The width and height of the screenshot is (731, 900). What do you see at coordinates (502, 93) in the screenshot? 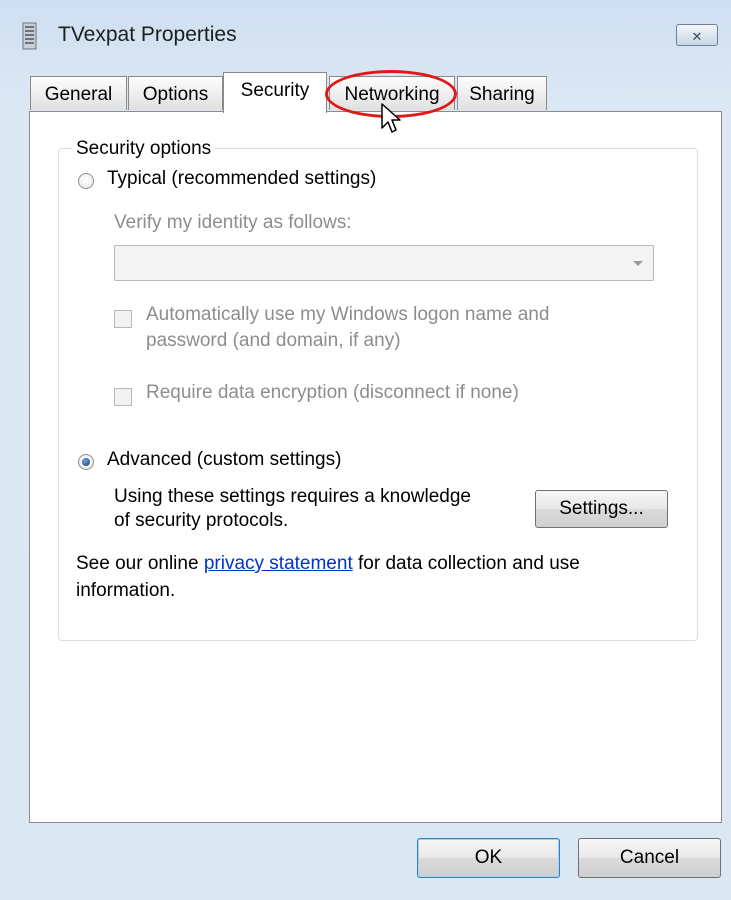
I see `tab-sharing: Sharing` at bounding box center [502, 93].